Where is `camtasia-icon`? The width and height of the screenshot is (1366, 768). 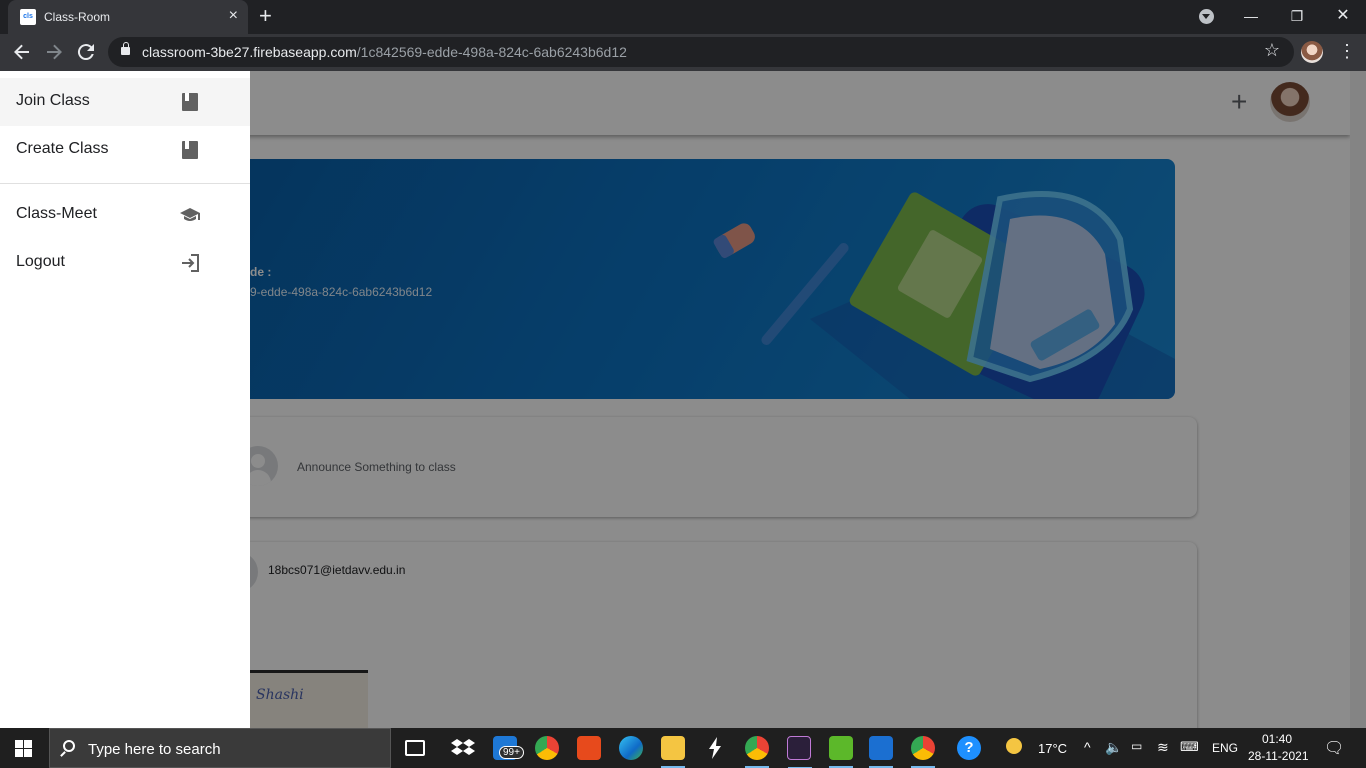 camtasia-icon is located at coordinates (841, 752).